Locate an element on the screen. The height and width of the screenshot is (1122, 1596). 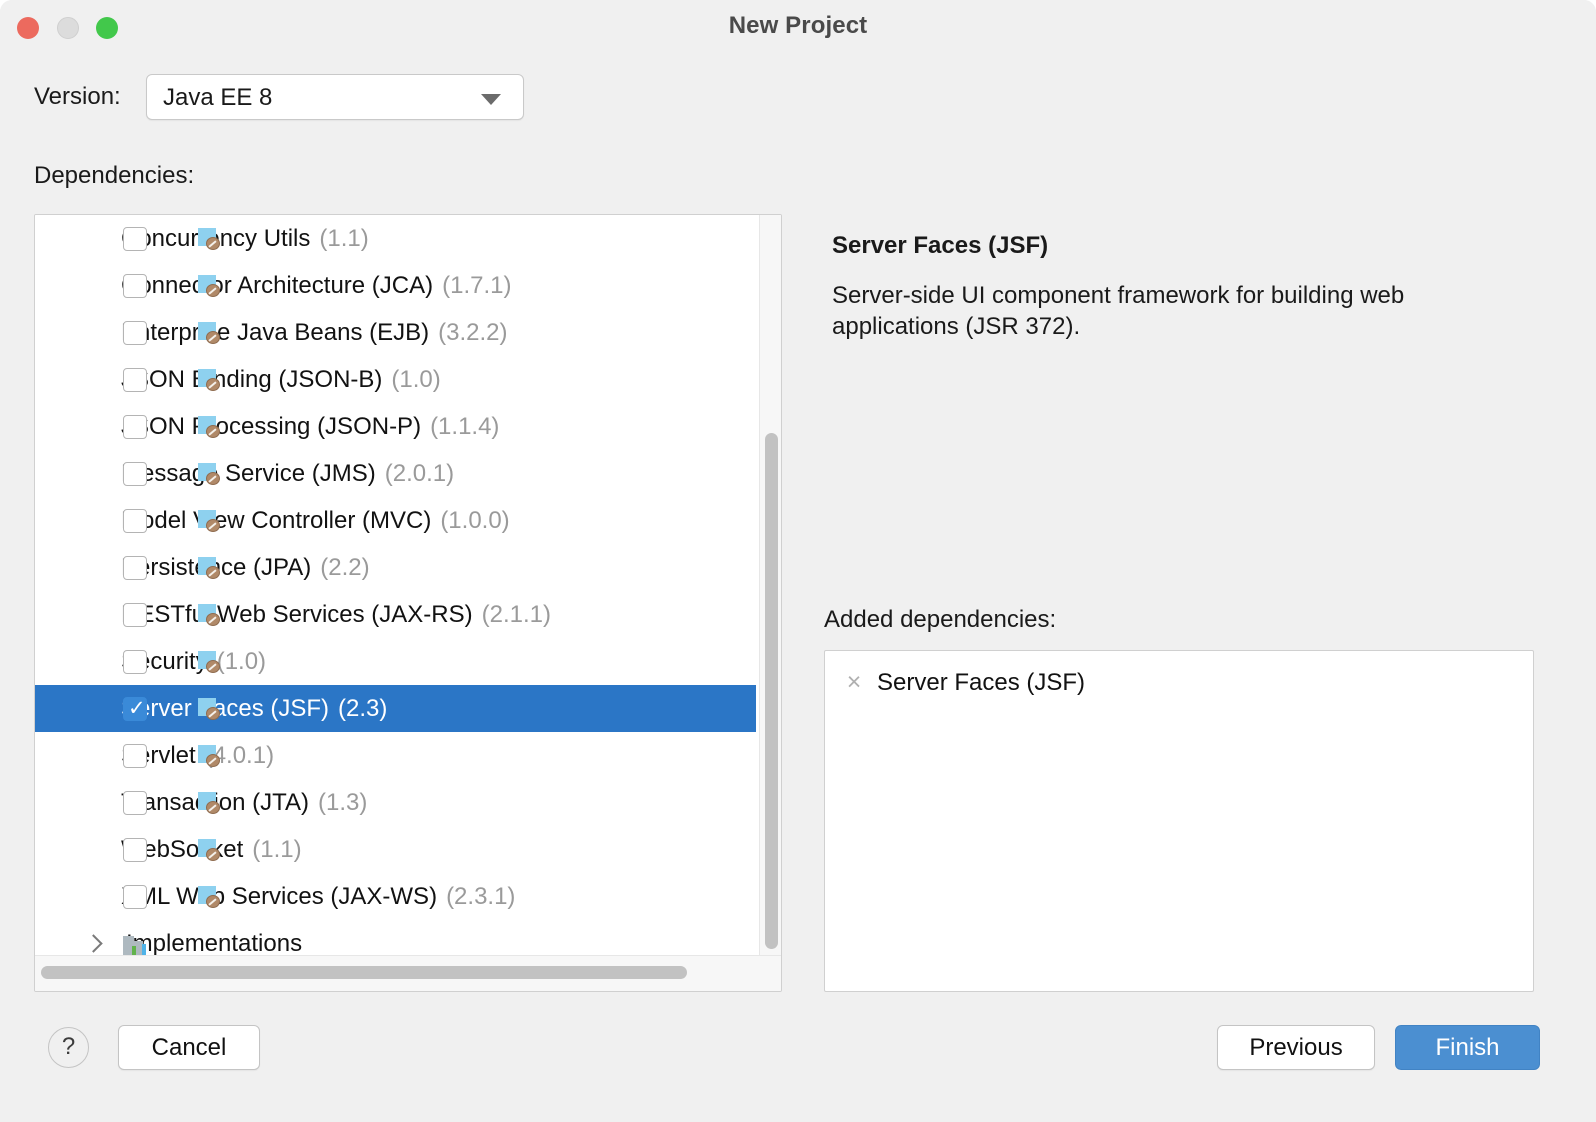
dependency-name: XML Web Services (JAX-WS) is located at coordinates (279, 896).